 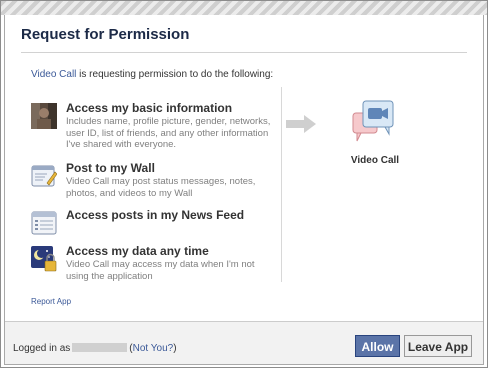 I want to click on leave-app-button: Leave App, so click(x=438, y=346).